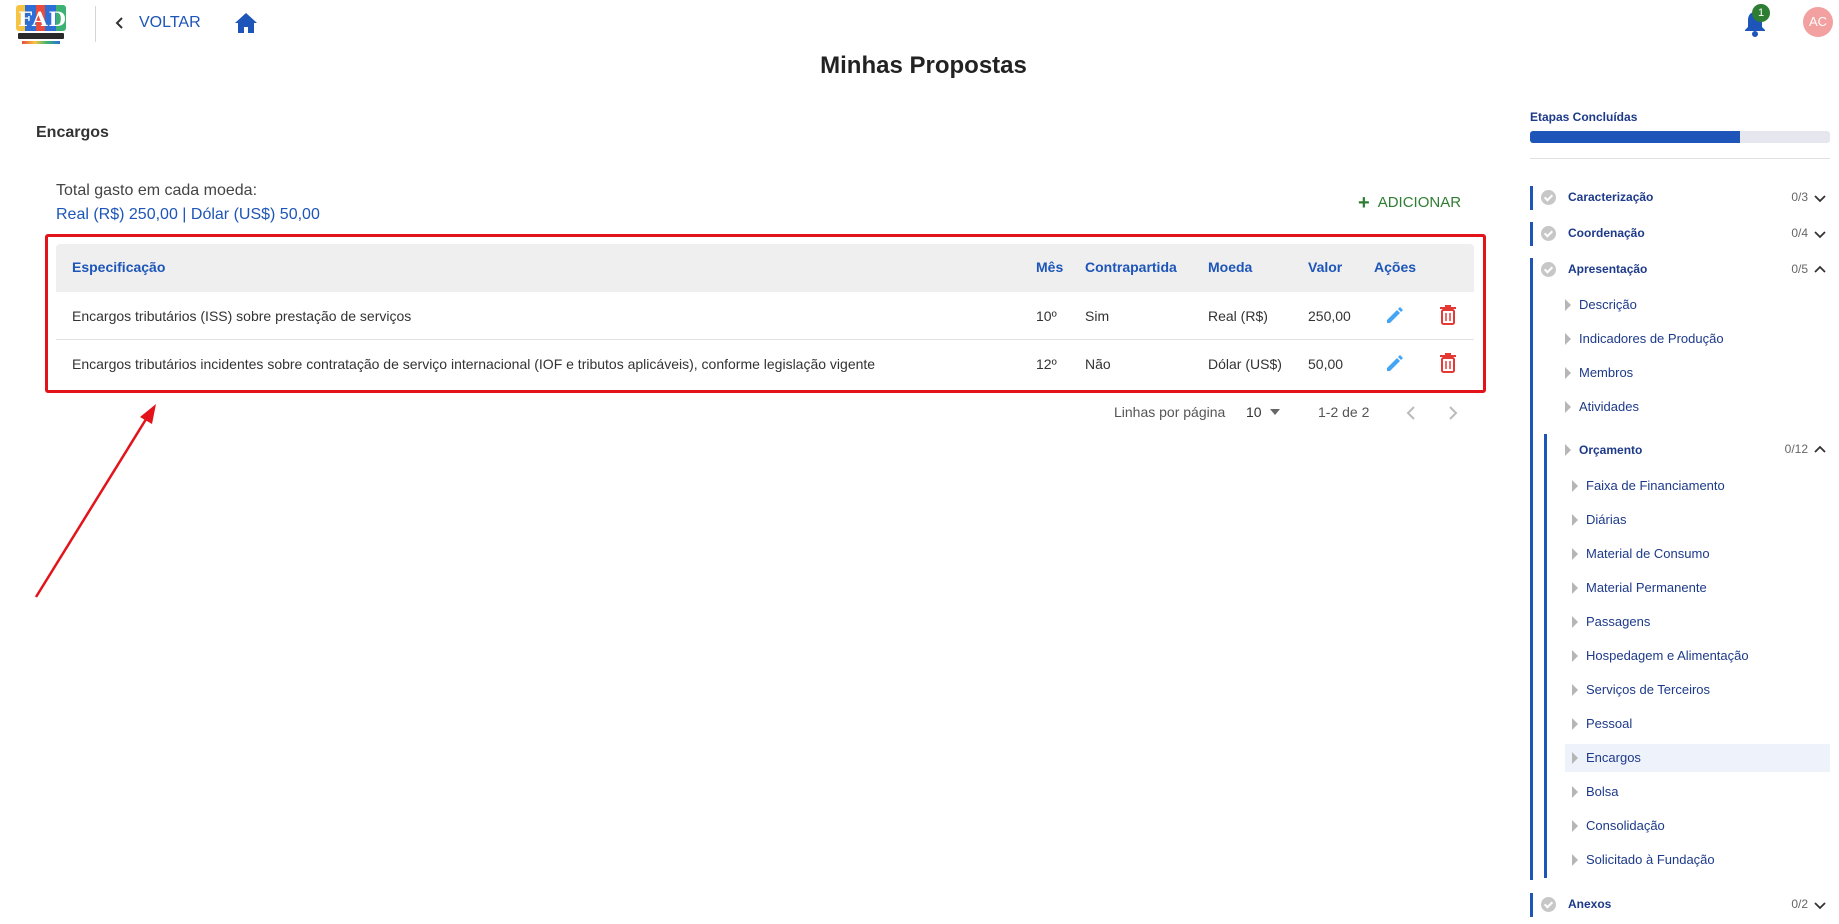  What do you see at coordinates (1613, 757) in the screenshot?
I see `sidebar-item-label: Encargos` at bounding box center [1613, 757].